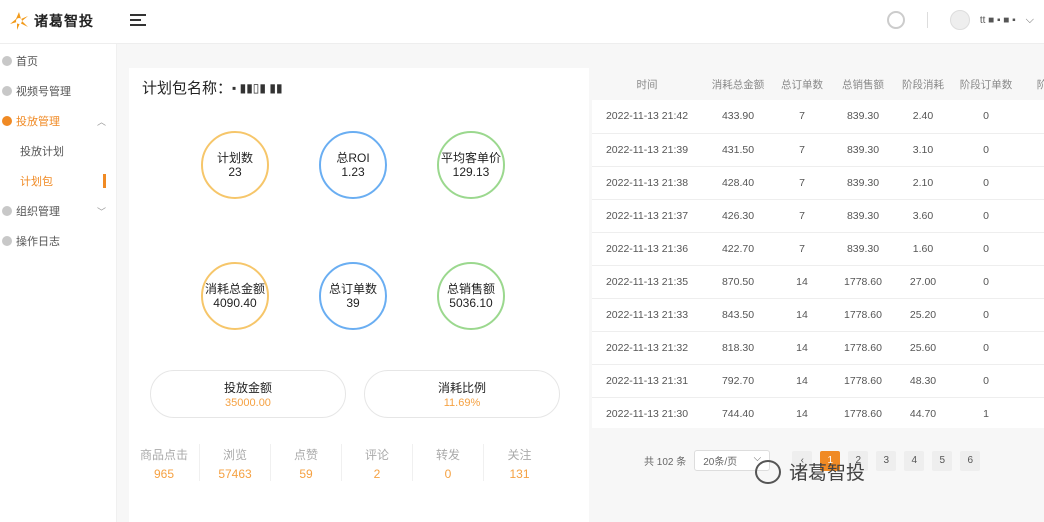  What do you see at coordinates (942, 460) in the screenshot?
I see `page-button-5: 5` at bounding box center [942, 460].